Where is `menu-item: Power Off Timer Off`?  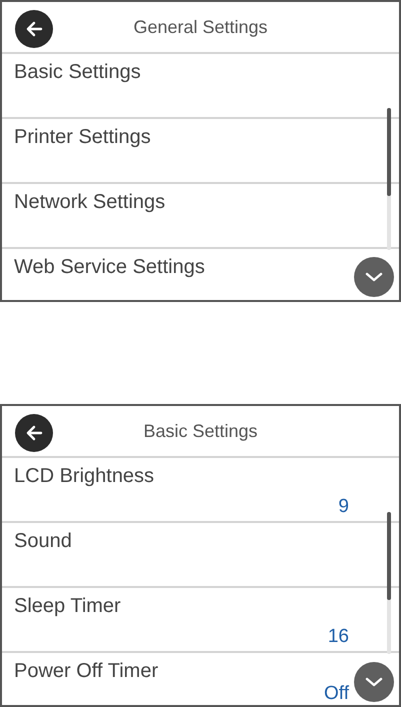 menu-item: Power Off Timer Off is located at coordinates (200, 679).